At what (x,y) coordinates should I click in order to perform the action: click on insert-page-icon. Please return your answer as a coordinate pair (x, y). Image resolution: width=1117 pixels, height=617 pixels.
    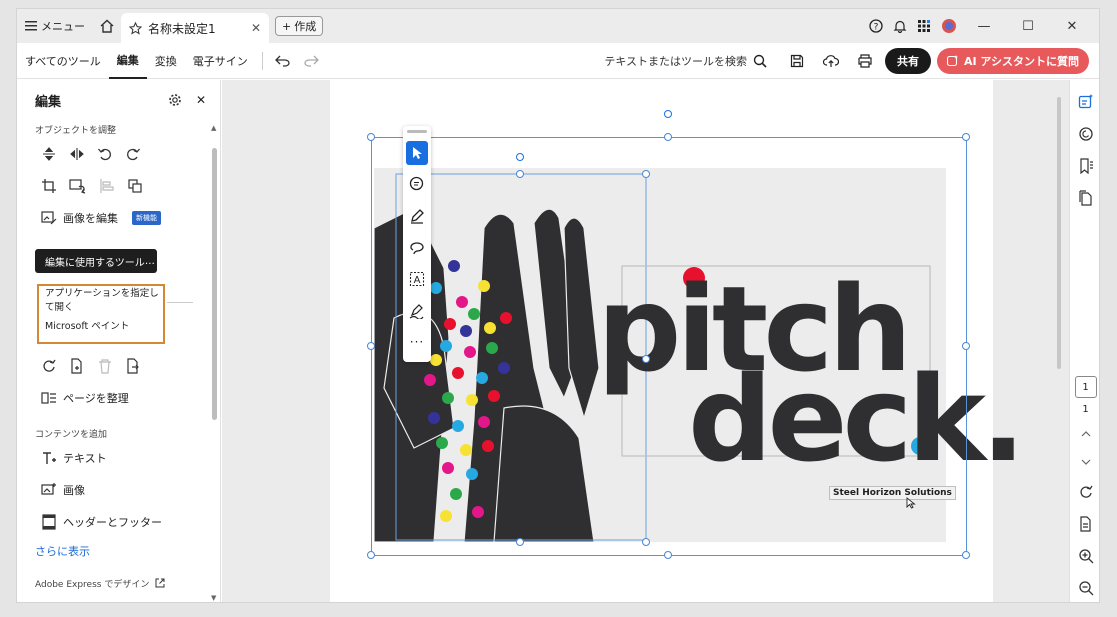
    Looking at the image, I should click on (77, 366).